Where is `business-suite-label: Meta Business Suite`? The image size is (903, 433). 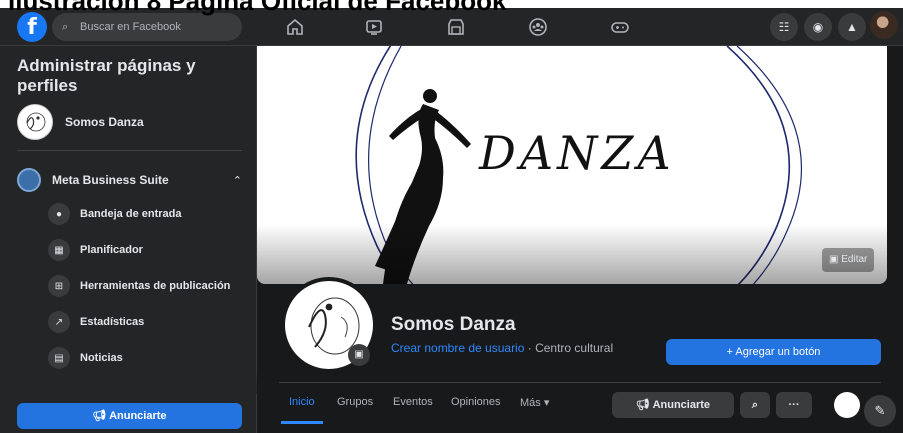
business-suite-label: Meta Business Suite is located at coordinates (110, 180).